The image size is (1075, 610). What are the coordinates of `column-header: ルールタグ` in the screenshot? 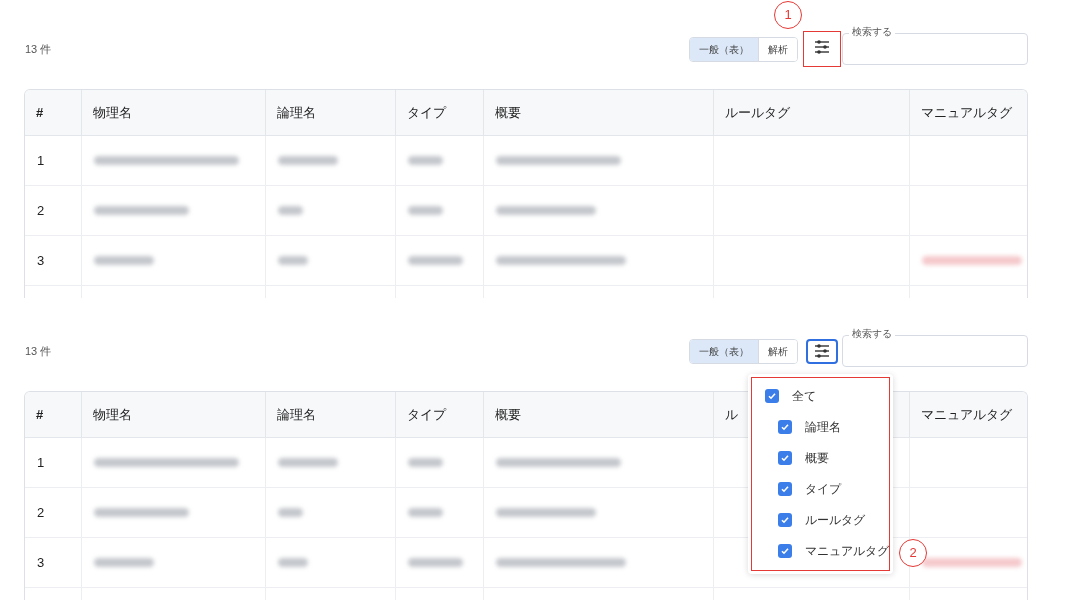 It's located at (757, 112).